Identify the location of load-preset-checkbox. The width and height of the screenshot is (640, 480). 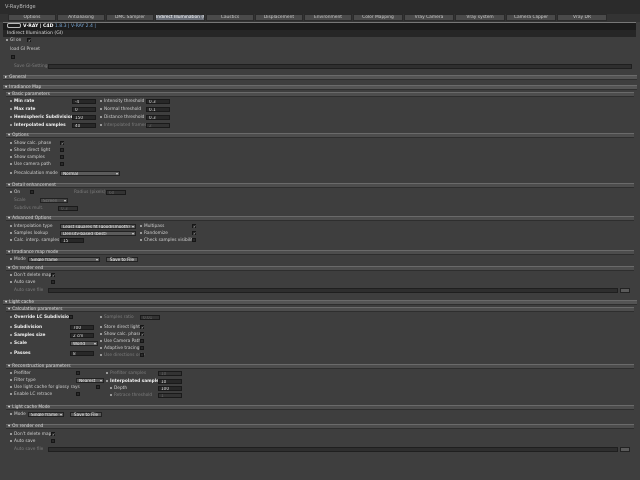
(13, 57).